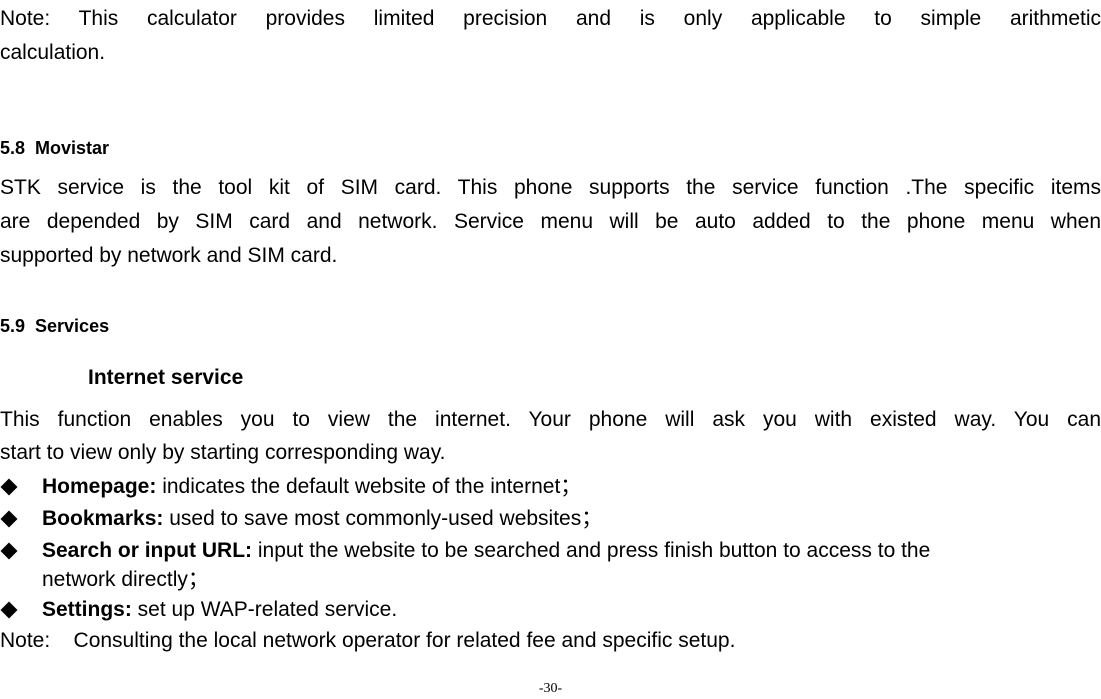  Describe the element at coordinates (87, 609) in the screenshot. I see `bullet-term: Settings:` at that location.